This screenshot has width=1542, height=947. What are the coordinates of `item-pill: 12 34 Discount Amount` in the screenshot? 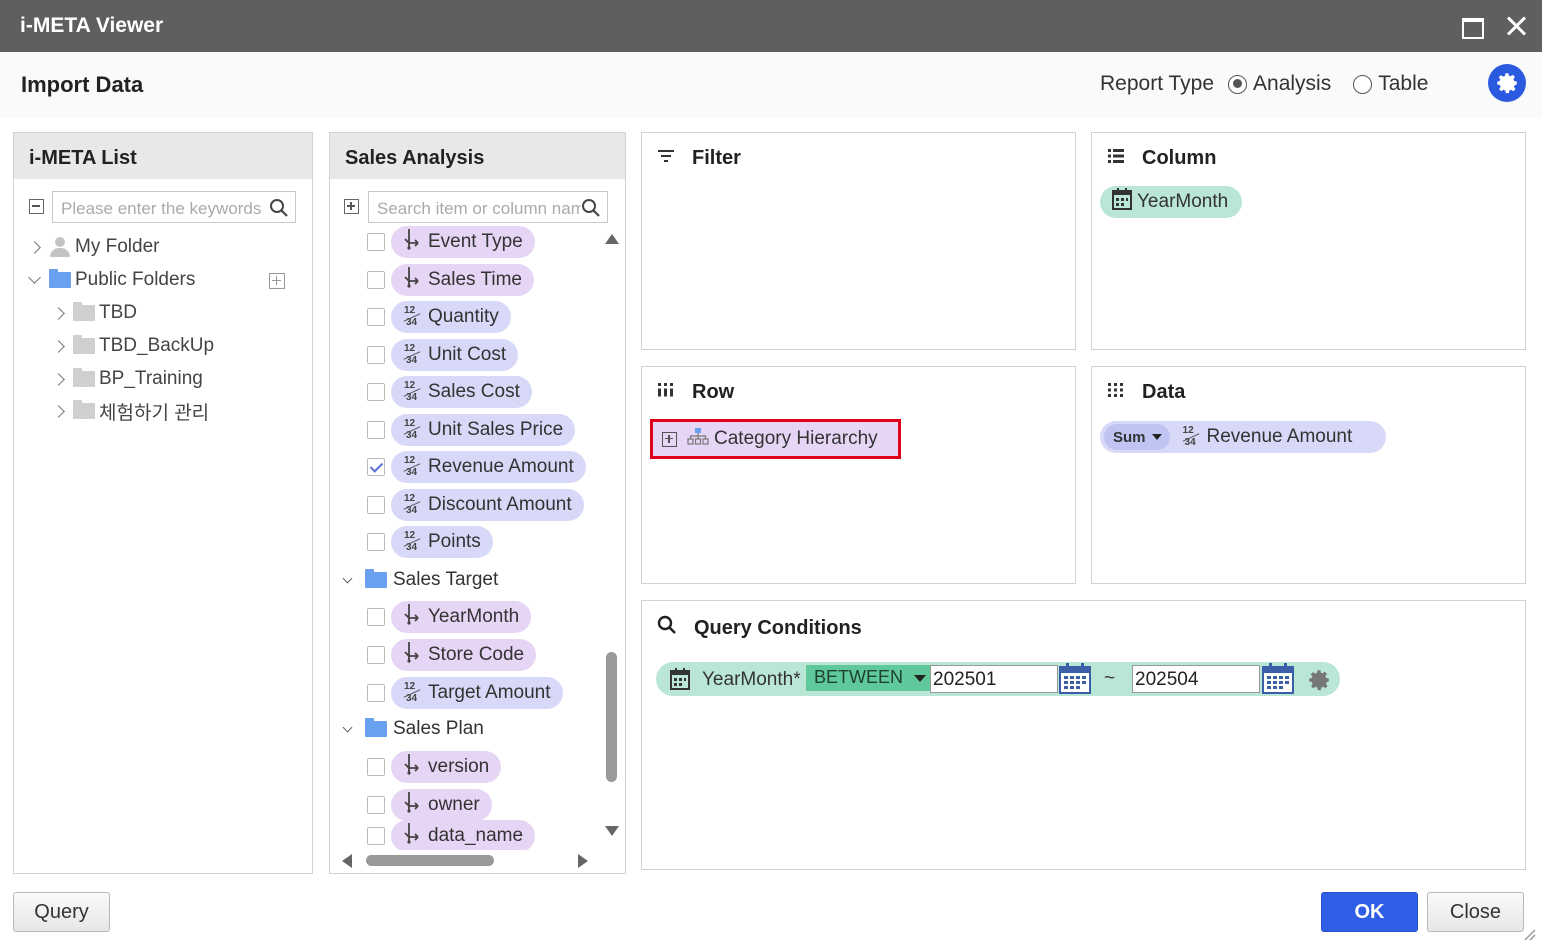 It's located at (487, 505).